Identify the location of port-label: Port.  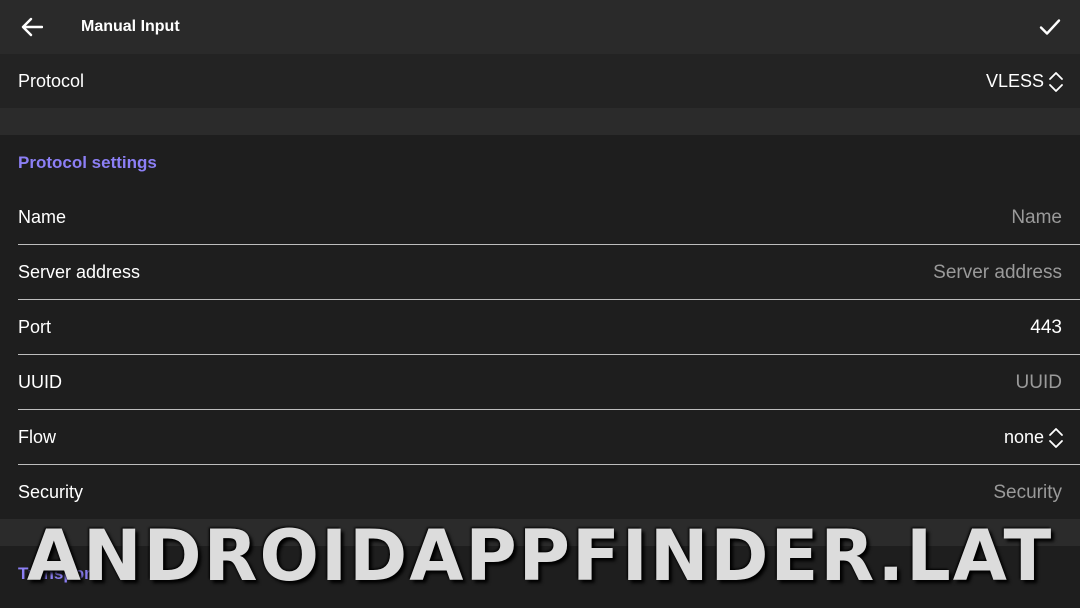
(35, 327).